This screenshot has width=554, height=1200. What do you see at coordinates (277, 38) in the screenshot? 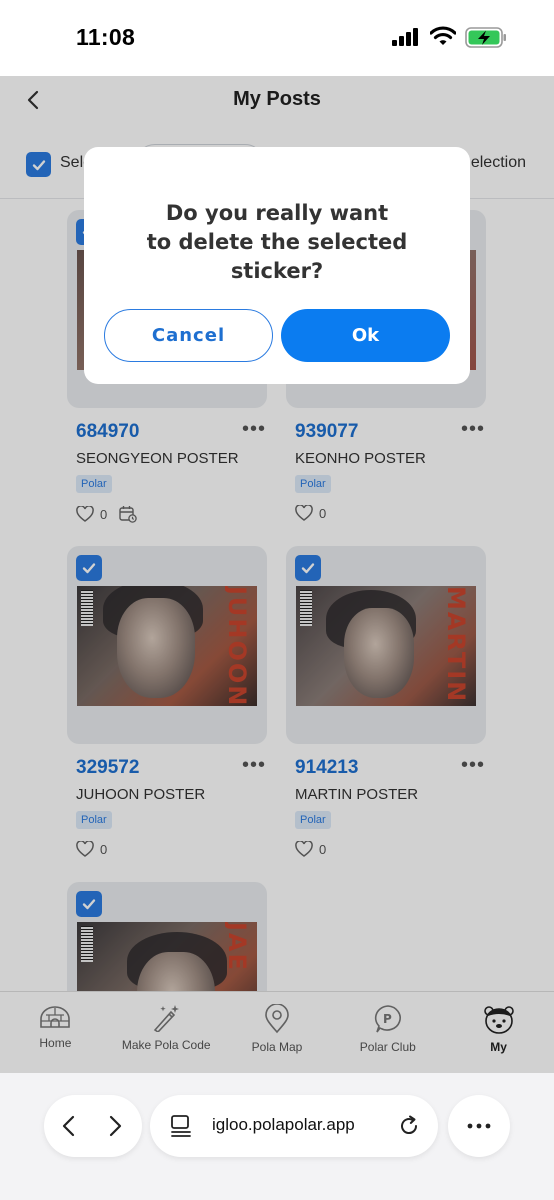
I see `status-bar: 11:08` at bounding box center [277, 38].